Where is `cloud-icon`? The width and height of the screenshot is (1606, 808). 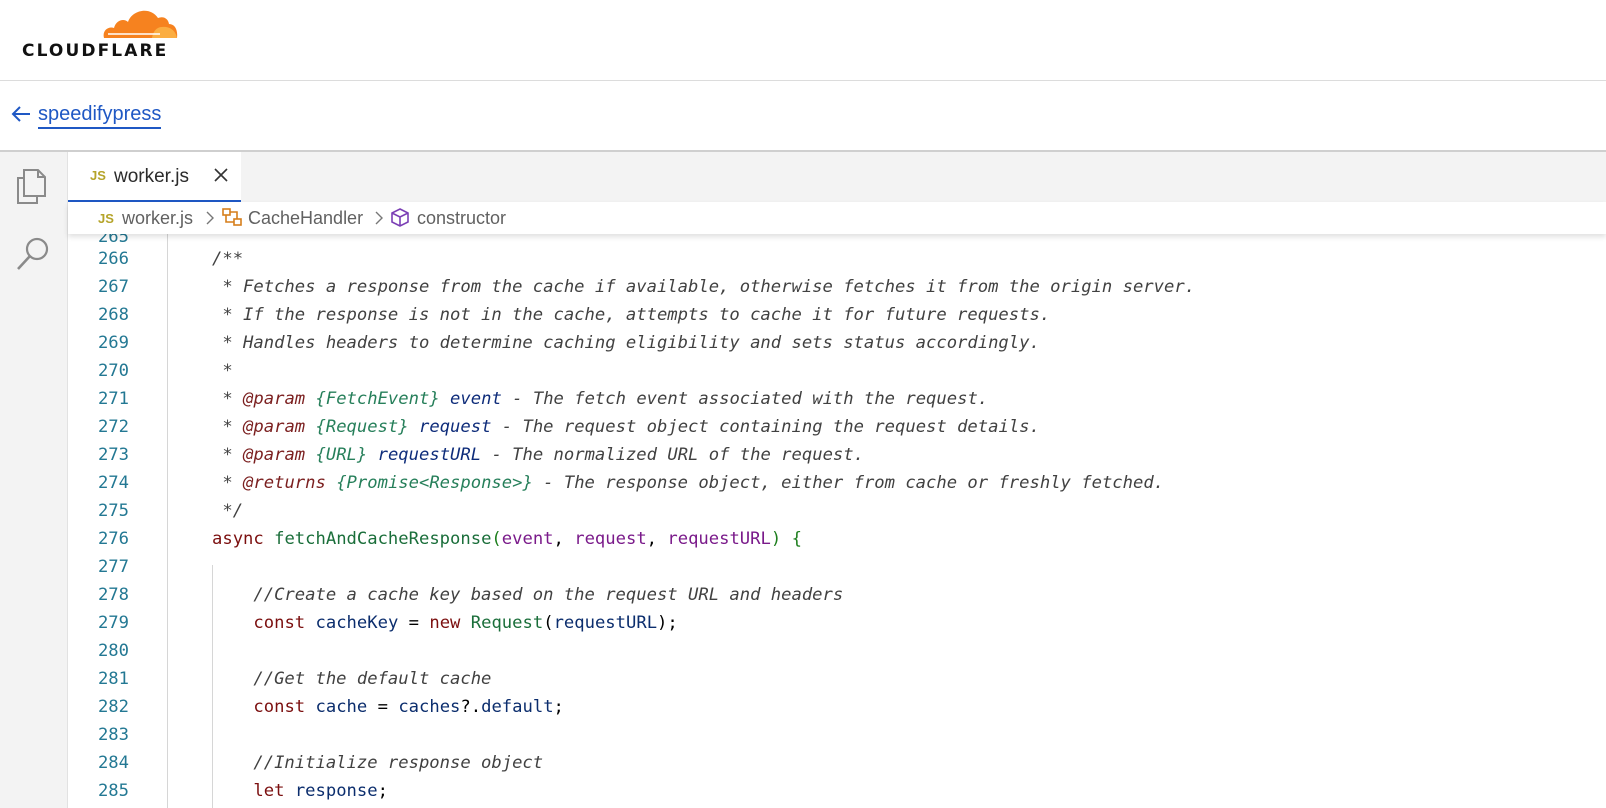
cloud-icon is located at coordinates (140, 24).